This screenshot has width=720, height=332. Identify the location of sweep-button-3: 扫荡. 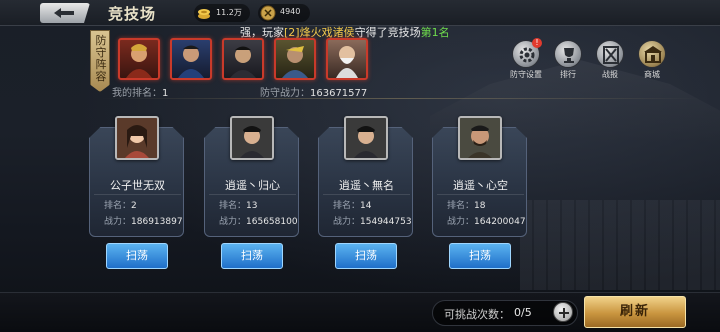
(366, 256).